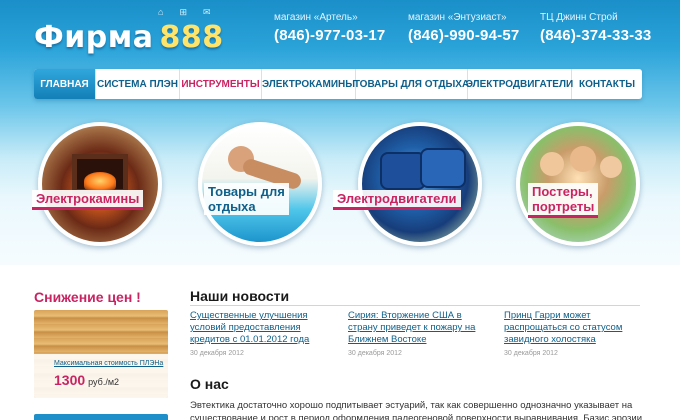  What do you see at coordinates (457, 17) in the screenshot?
I see `store-name: магазин «Энтузиаст»` at bounding box center [457, 17].